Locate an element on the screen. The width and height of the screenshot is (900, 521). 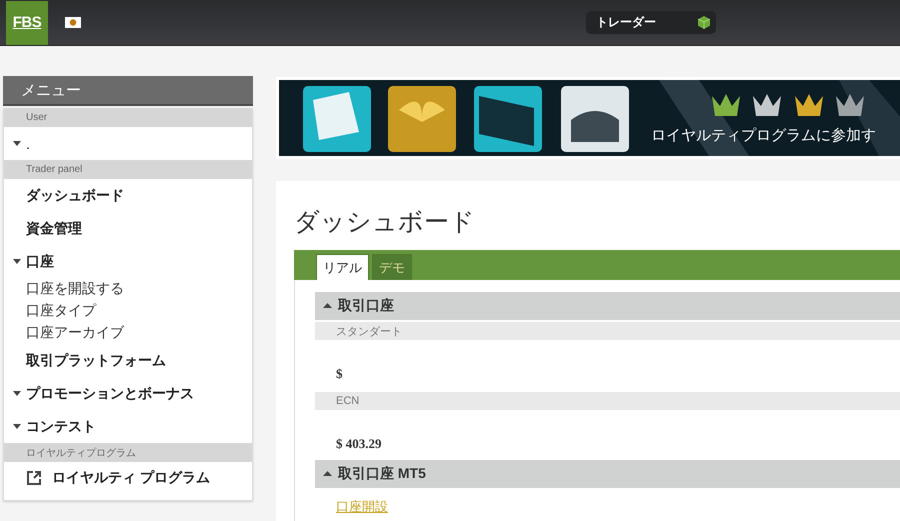
logo: FBS is located at coordinates (27, 22).